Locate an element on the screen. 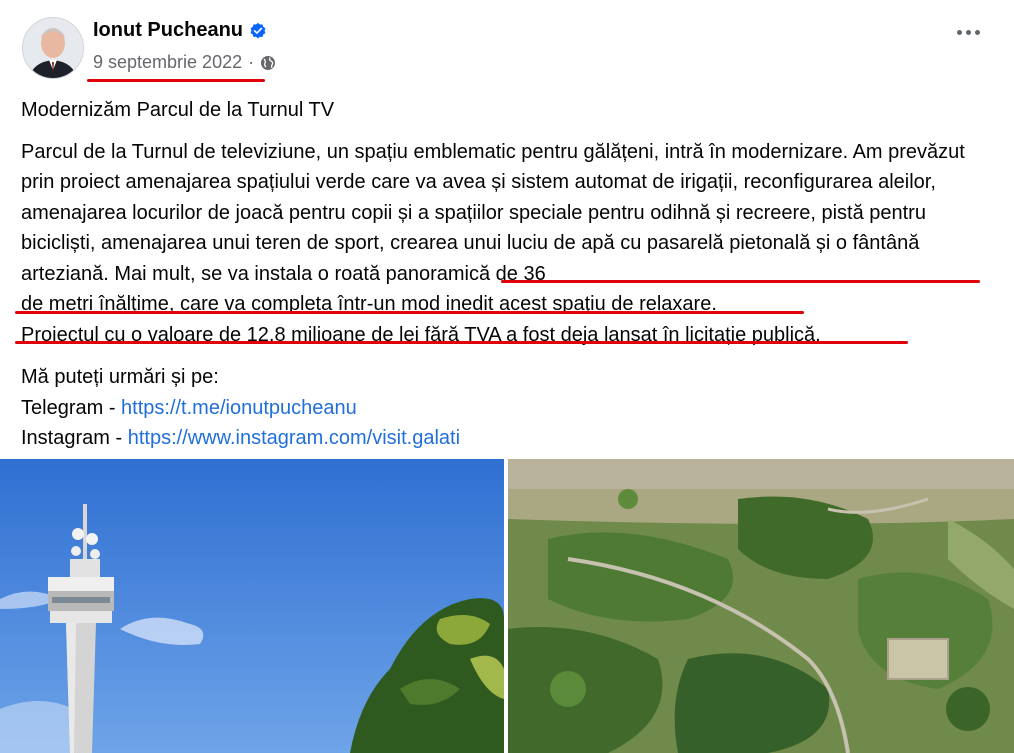  more-options-icon is located at coordinates (968, 32).